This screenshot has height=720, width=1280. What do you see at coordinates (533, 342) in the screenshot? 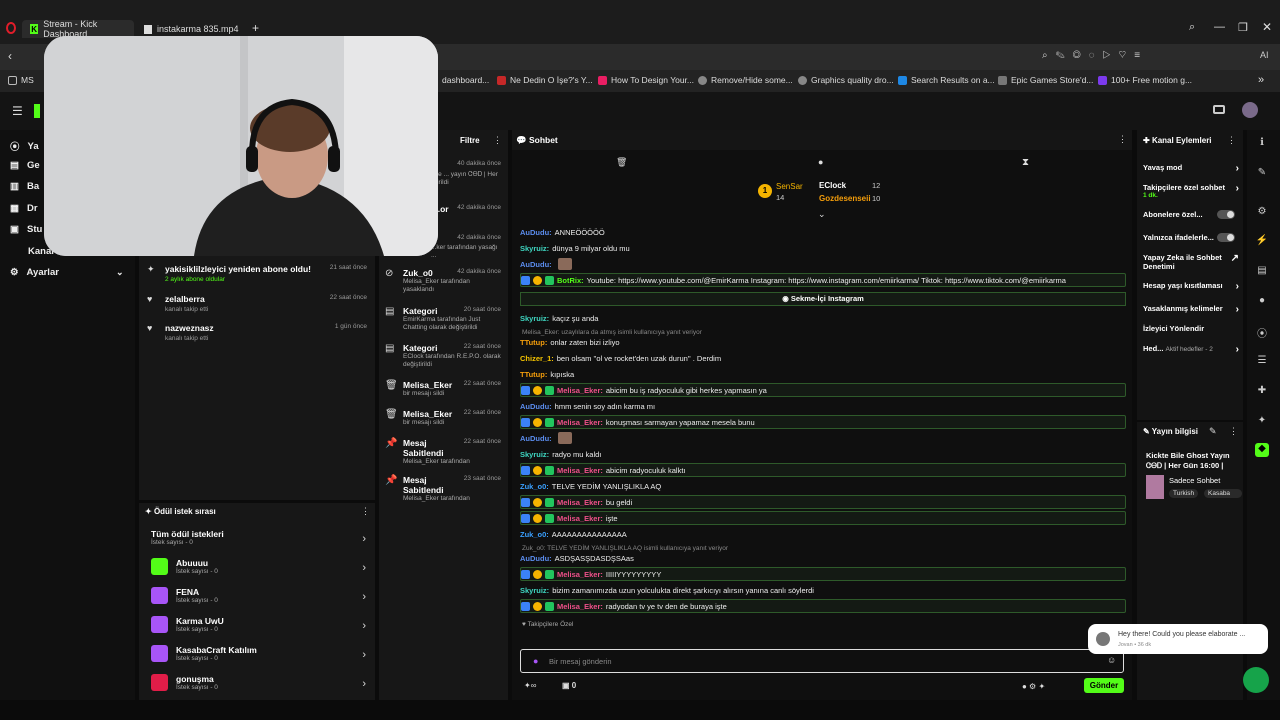
I see `chat-username: TTutup:` at bounding box center [533, 342].